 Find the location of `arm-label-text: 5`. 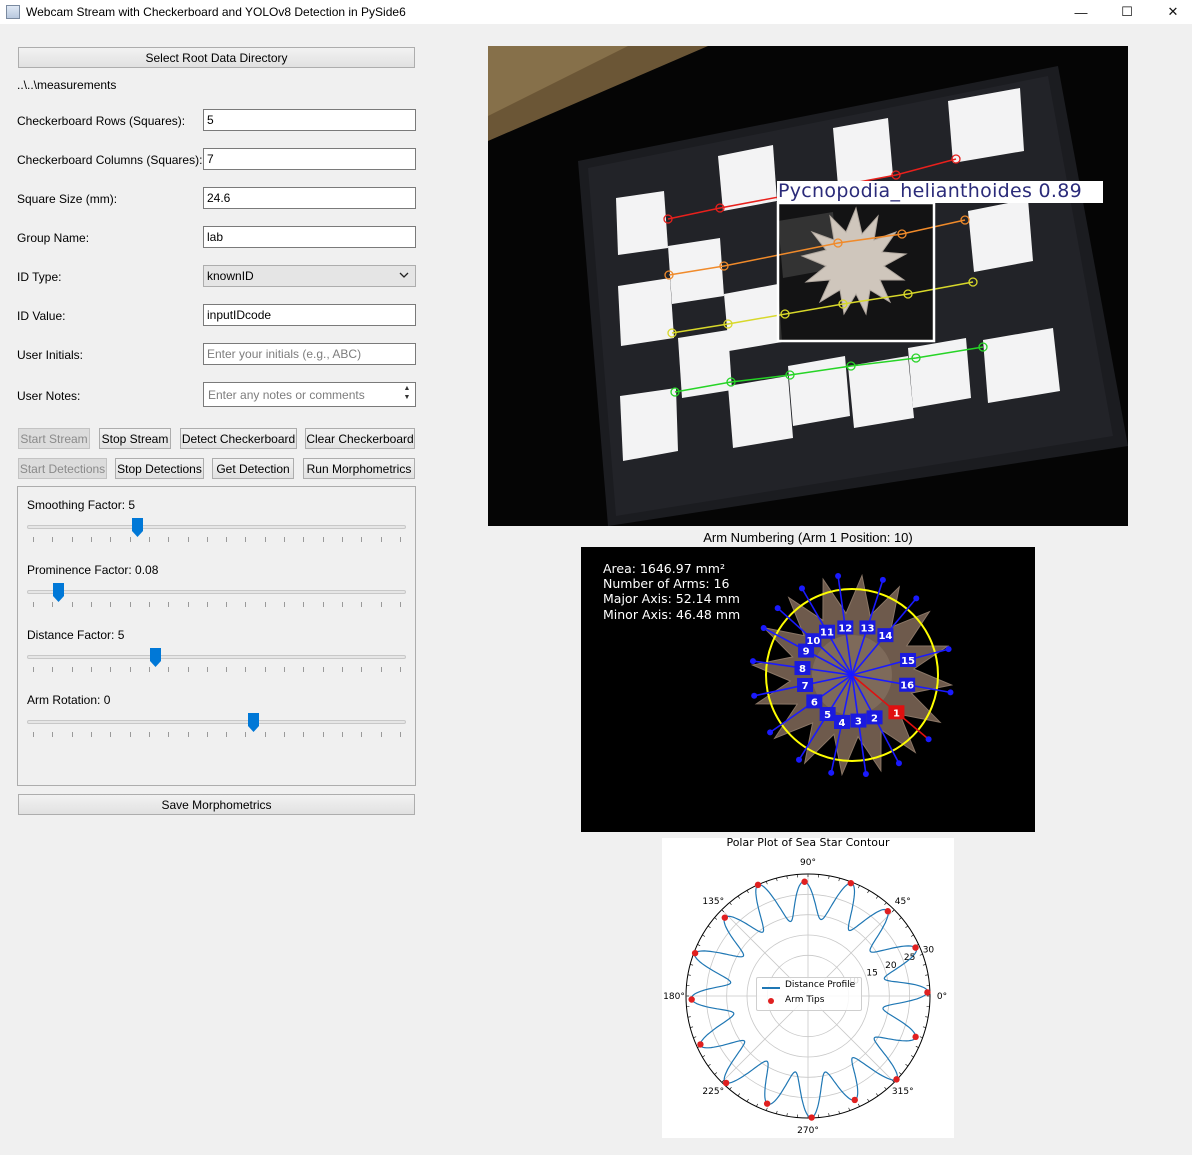

arm-label-text: 5 is located at coordinates (827, 715).